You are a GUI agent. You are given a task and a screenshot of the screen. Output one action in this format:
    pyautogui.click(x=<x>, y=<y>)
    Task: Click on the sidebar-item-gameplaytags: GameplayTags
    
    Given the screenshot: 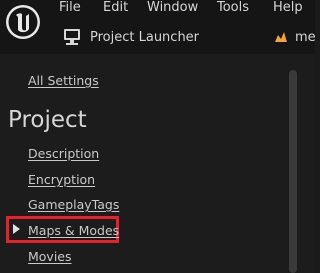 What is the action you would take?
    pyautogui.click(x=73, y=204)
    